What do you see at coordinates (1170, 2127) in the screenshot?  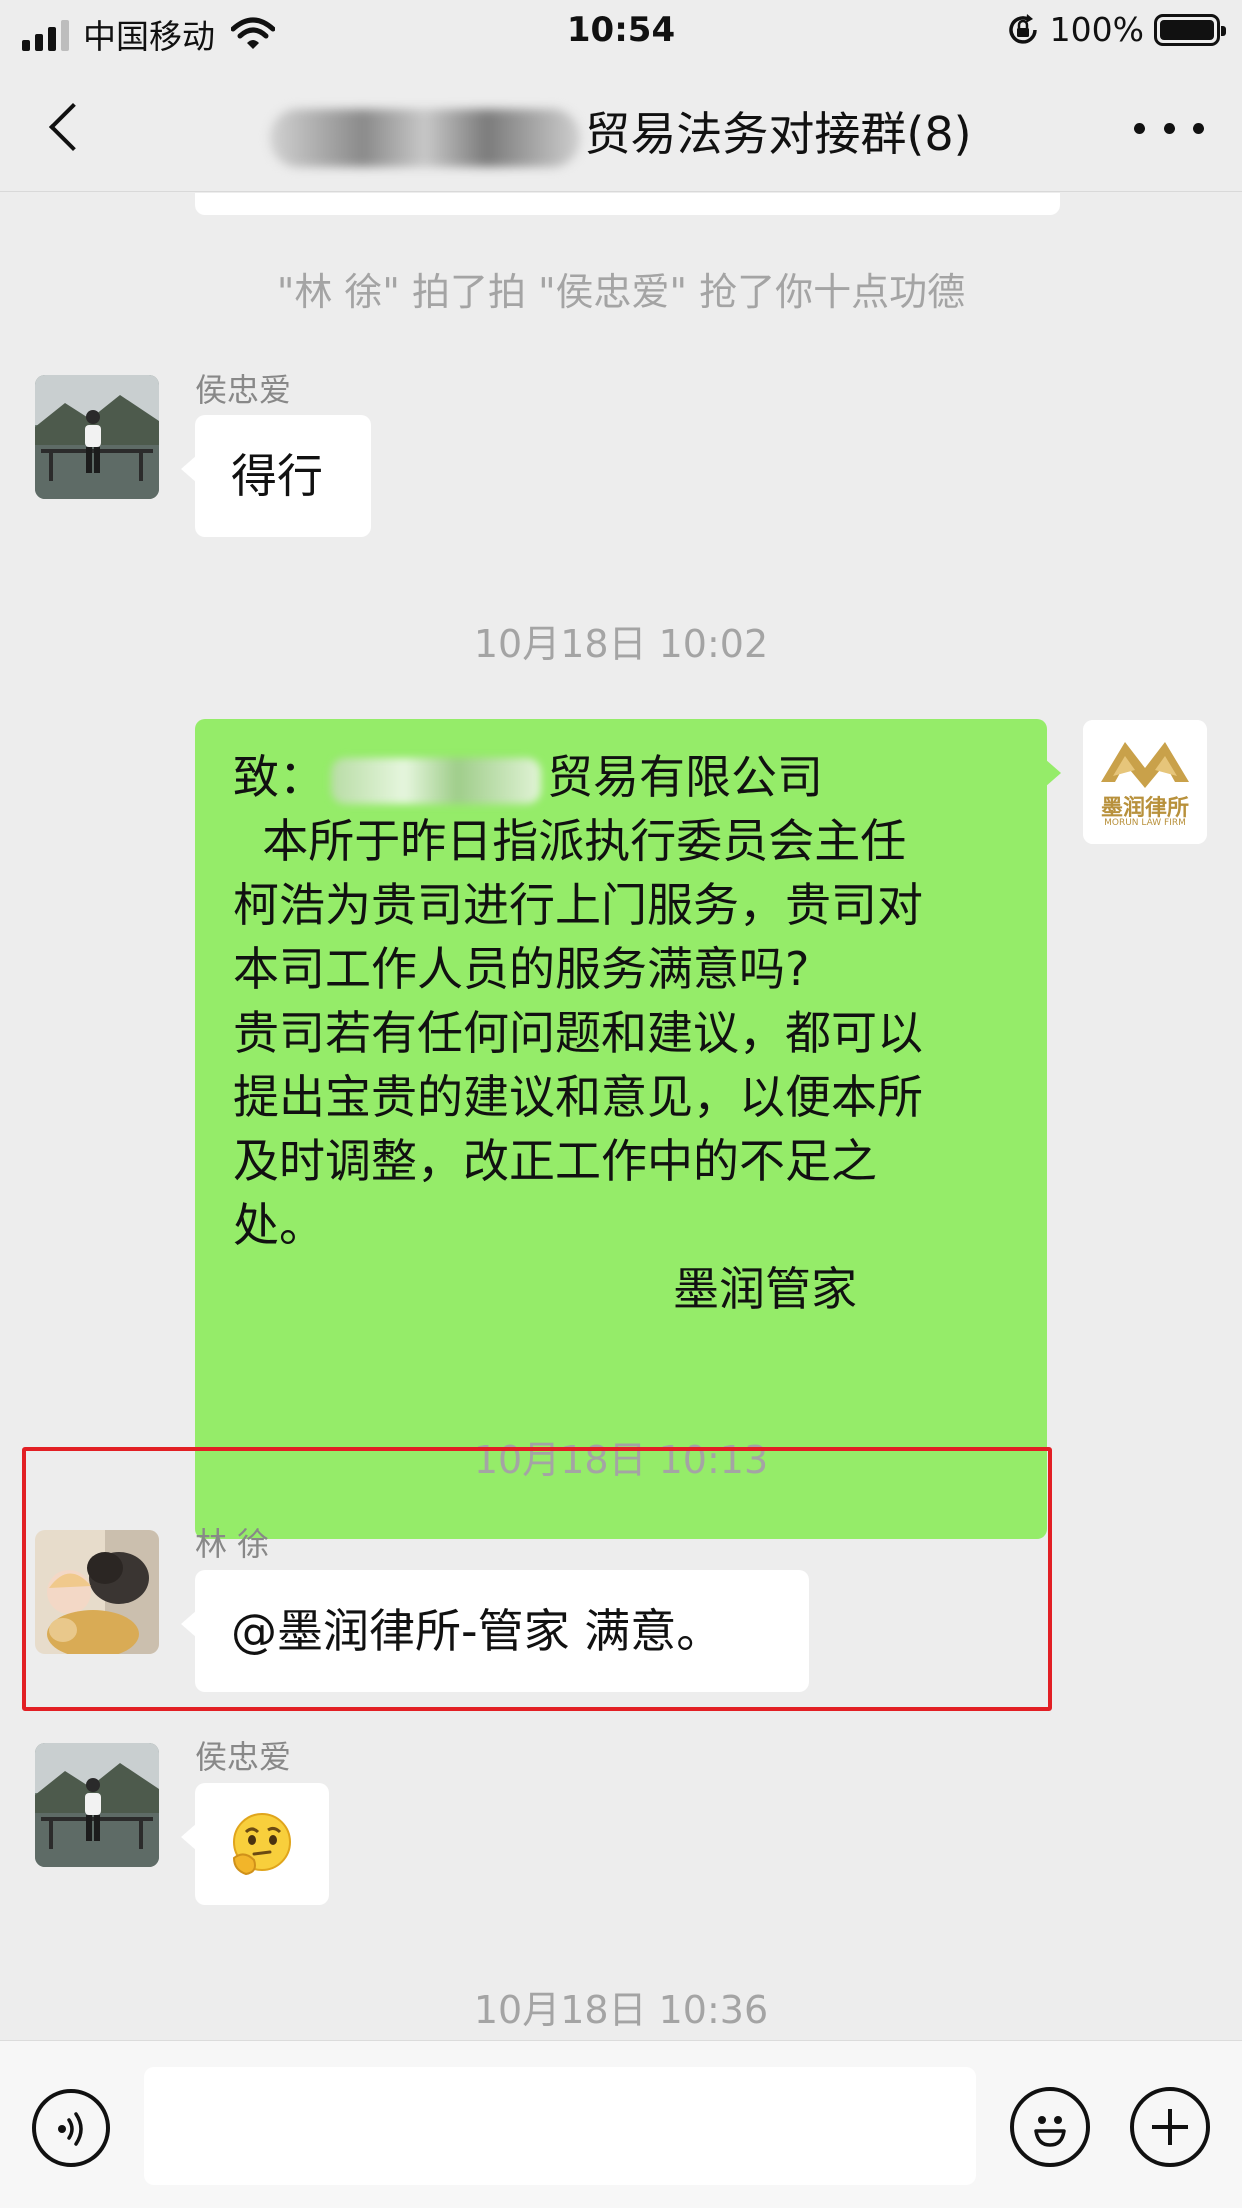 I see `plus-icon` at bounding box center [1170, 2127].